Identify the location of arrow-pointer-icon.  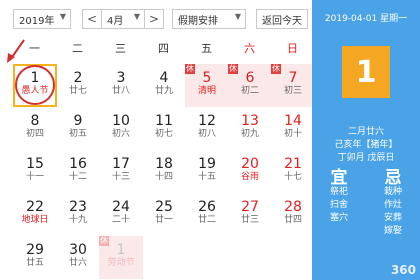
(16, 51).